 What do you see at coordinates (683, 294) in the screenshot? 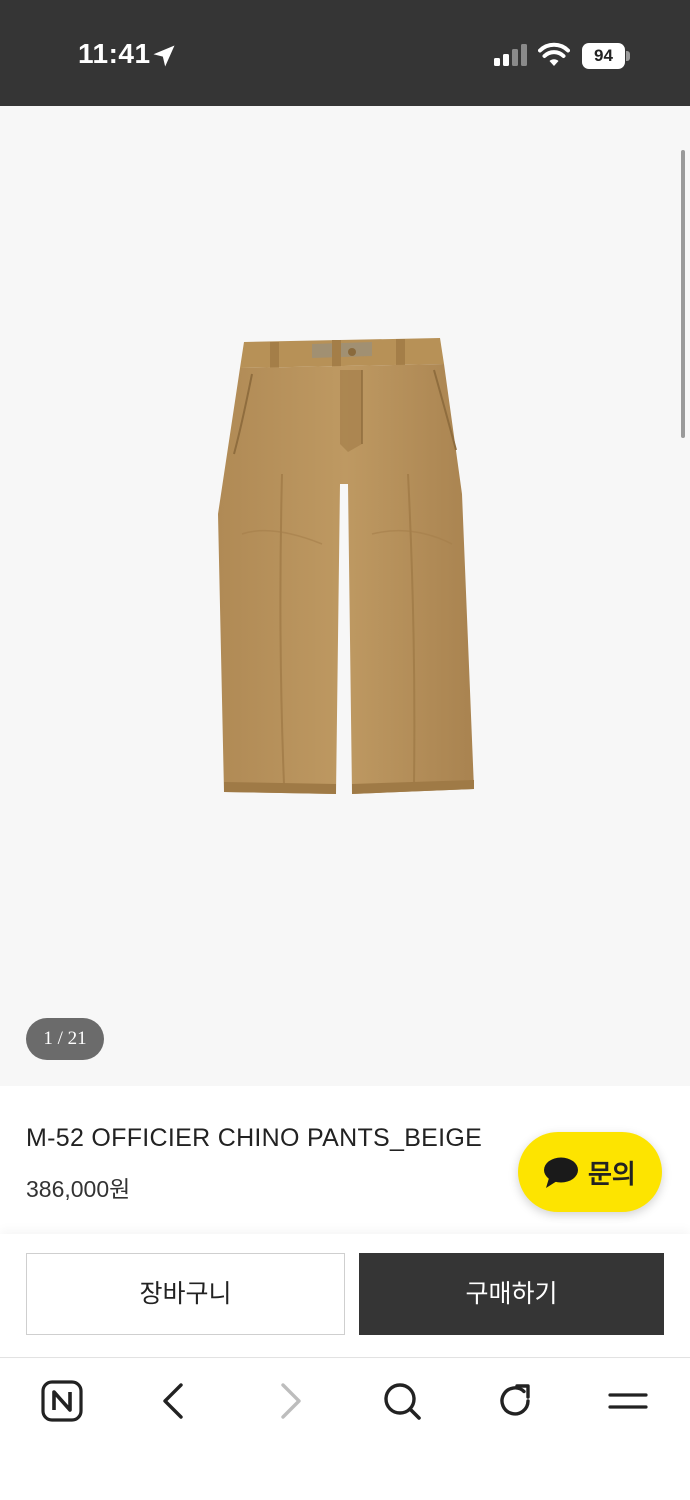
I see `scrollbar` at bounding box center [683, 294].